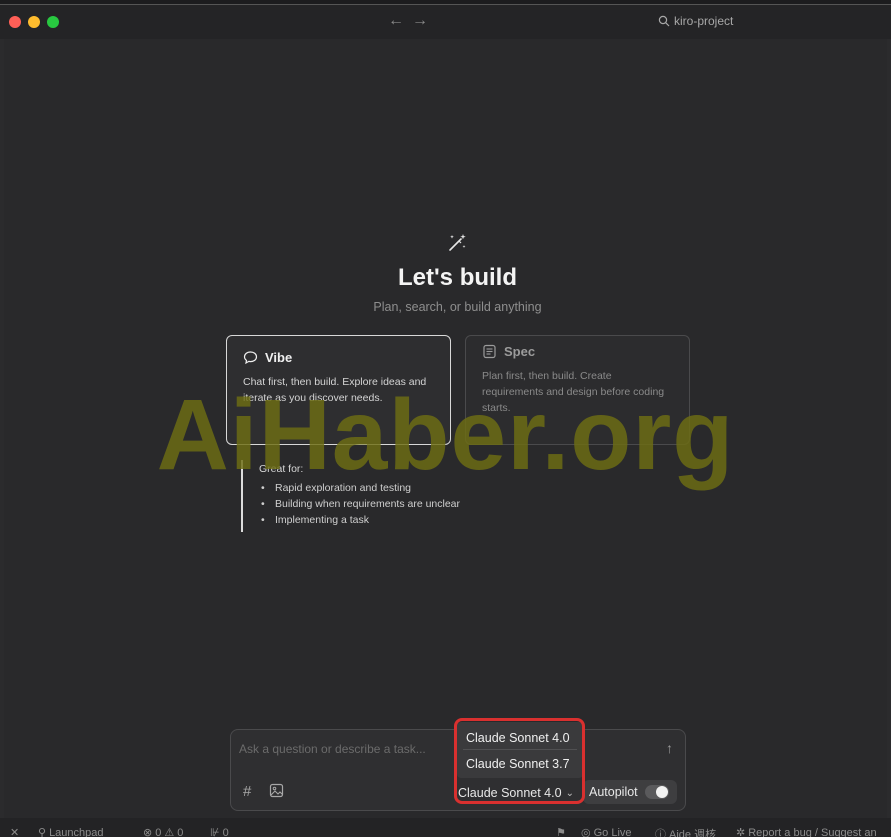 This screenshot has width=891, height=837. Describe the element at coordinates (76, 831) in the screenshot. I see `launchpad-label: Launchpad` at that location.